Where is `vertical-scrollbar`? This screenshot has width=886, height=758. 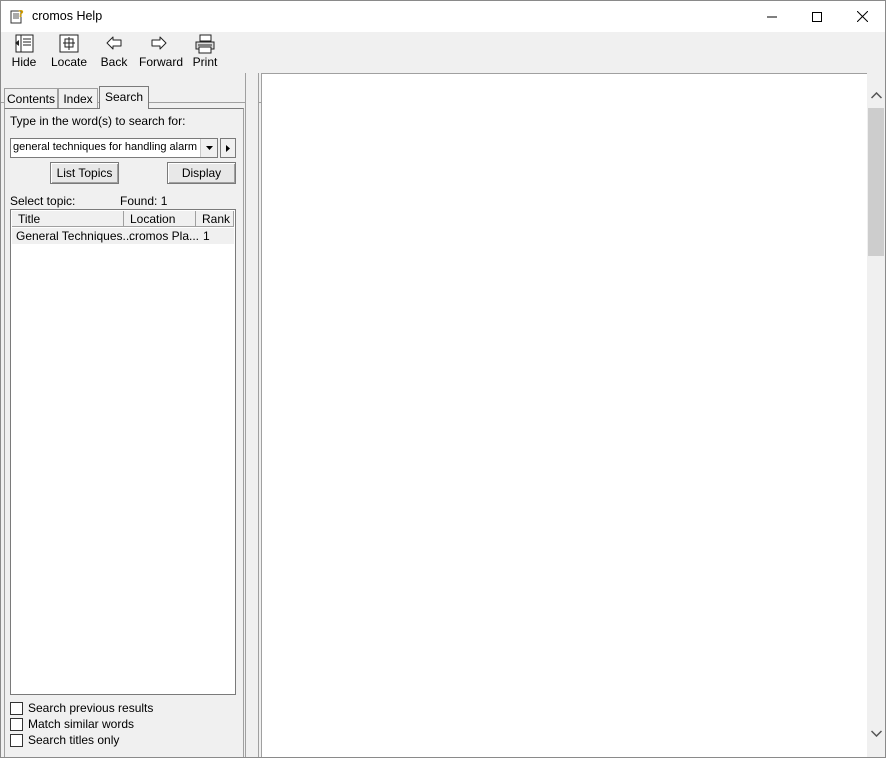 vertical-scrollbar is located at coordinates (876, 415).